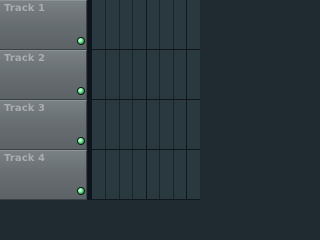  What do you see at coordinates (43, 175) in the screenshot?
I see `track-header-4: Track 4` at bounding box center [43, 175].